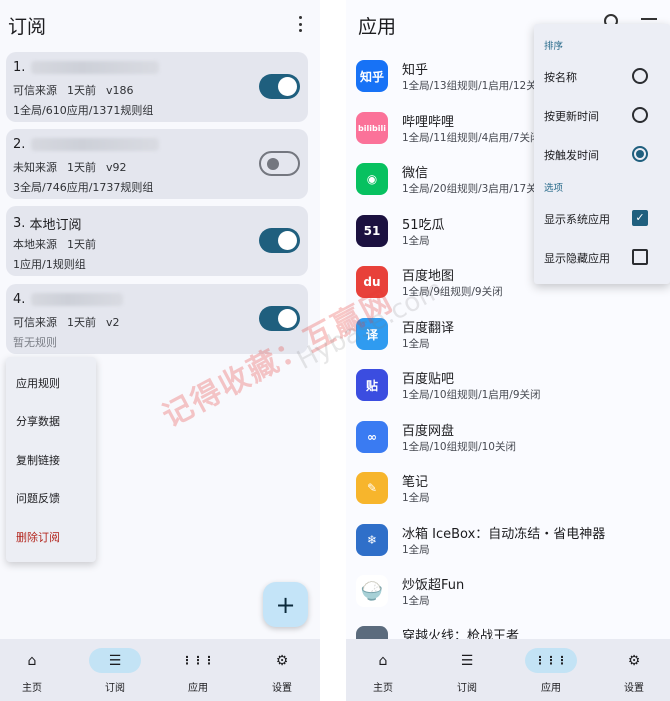 The height and width of the screenshot is (701, 670). What do you see at coordinates (640, 76) in the screenshot?
I see `sort-by-name-radio` at bounding box center [640, 76].